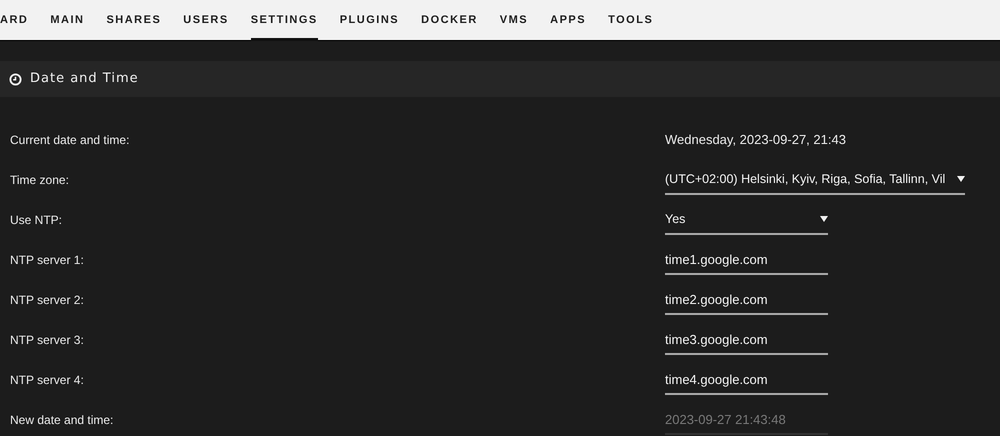 The width and height of the screenshot is (1000, 436). Describe the element at coordinates (47, 380) in the screenshot. I see `field-label: NTP server 4:` at that location.